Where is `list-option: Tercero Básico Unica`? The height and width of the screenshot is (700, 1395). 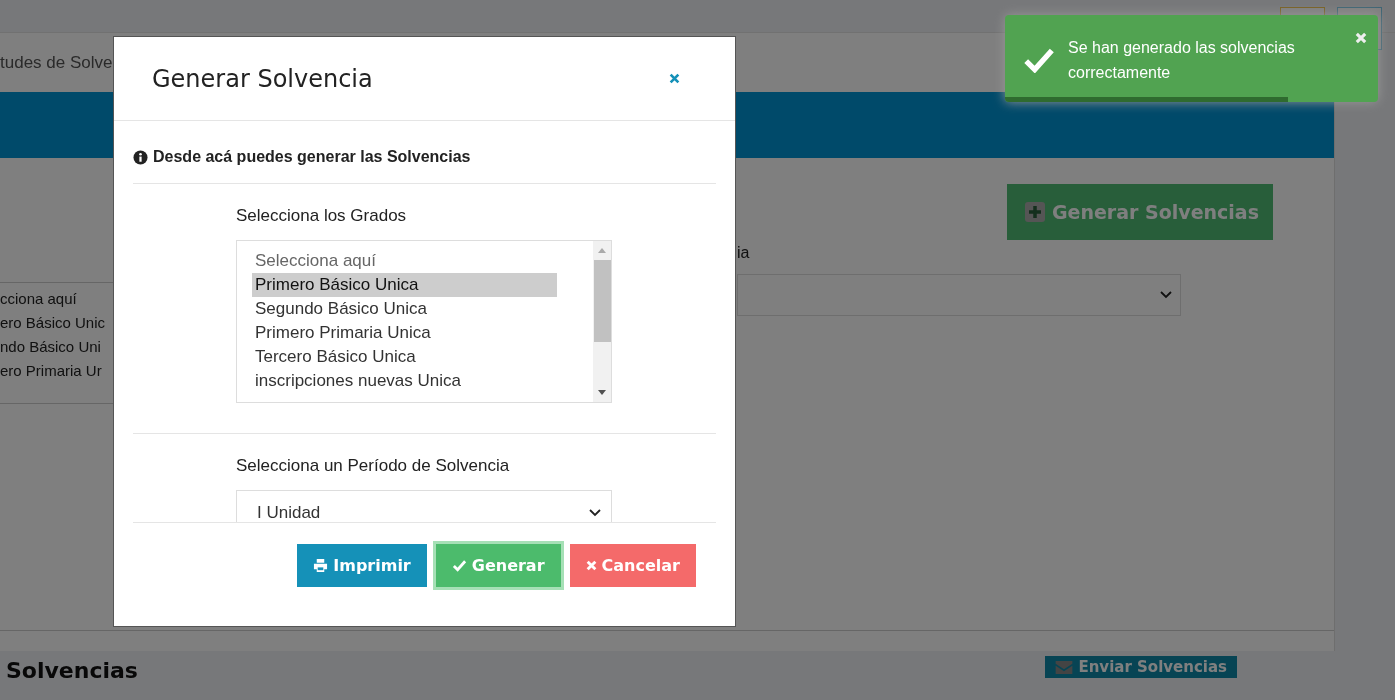
list-option: Tercero Básico Unica is located at coordinates (404, 357).